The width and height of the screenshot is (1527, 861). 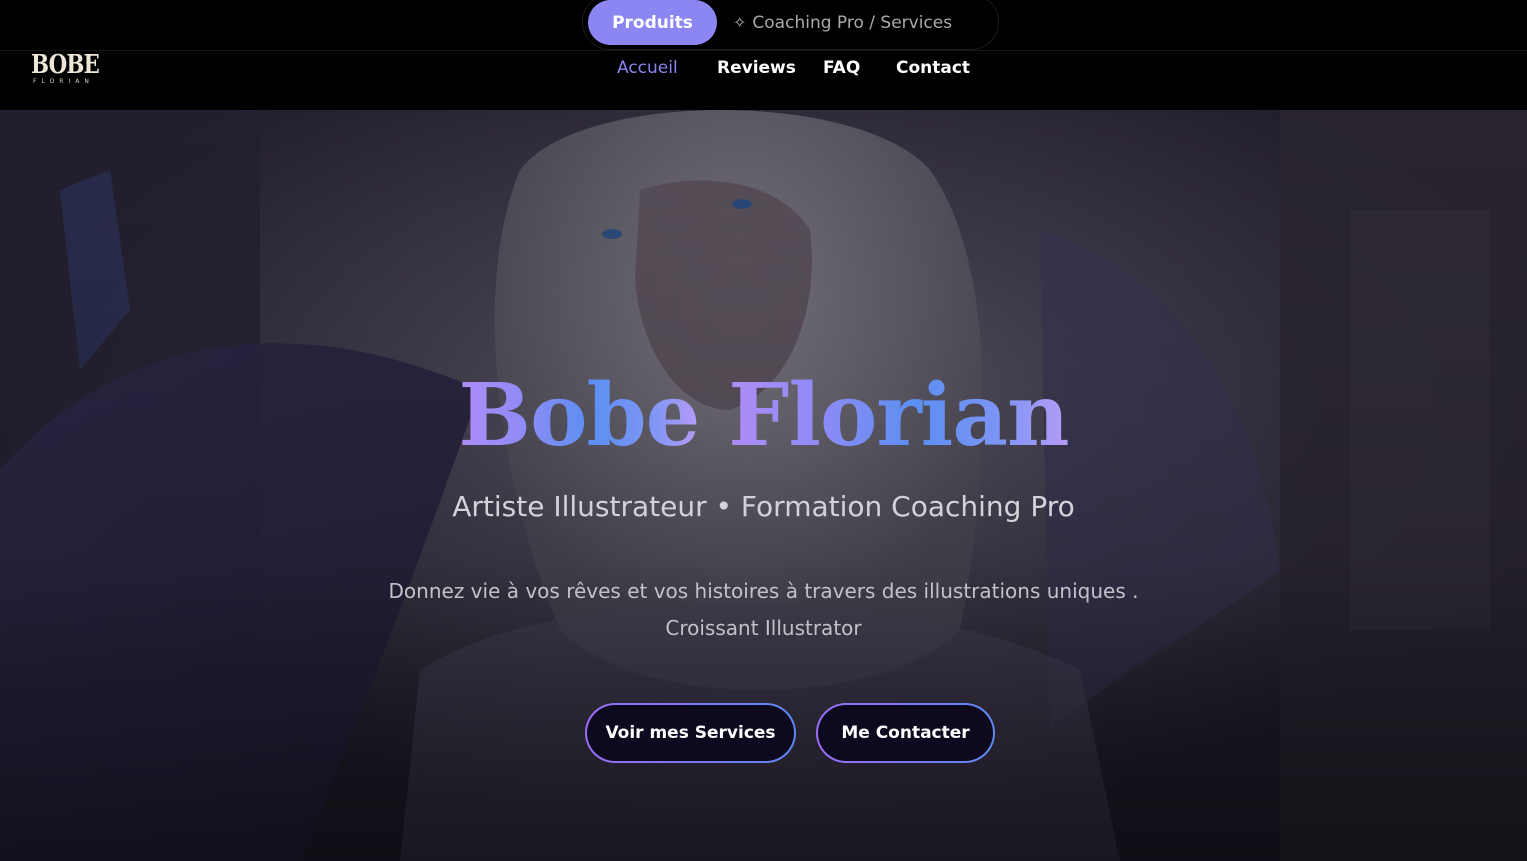 What do you see at coordinates (647, 68) in the screenshot?
I see `nav-item-accueil: Accueil` at bounding box center [647, 68].